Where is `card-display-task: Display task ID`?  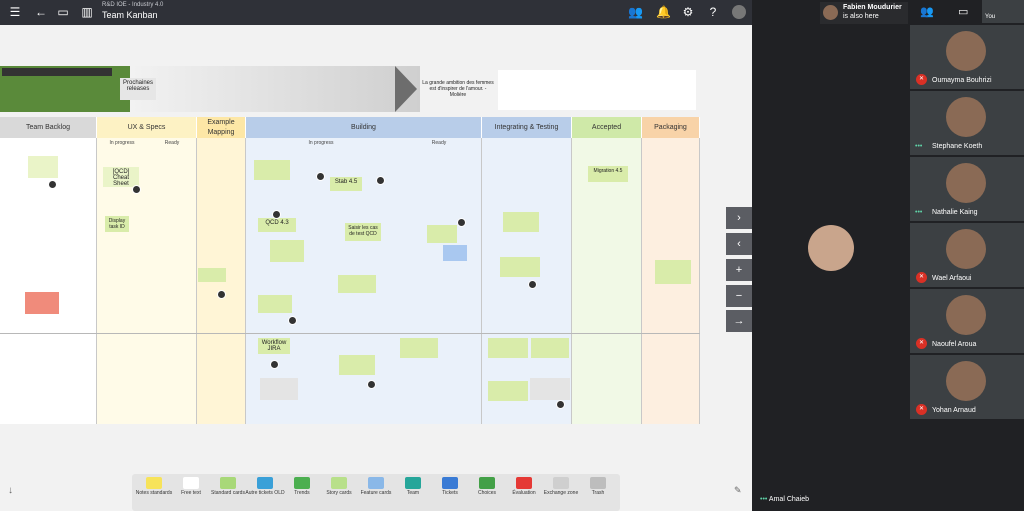
card-display-task: Display task ID is located at coordinates (117, 224).